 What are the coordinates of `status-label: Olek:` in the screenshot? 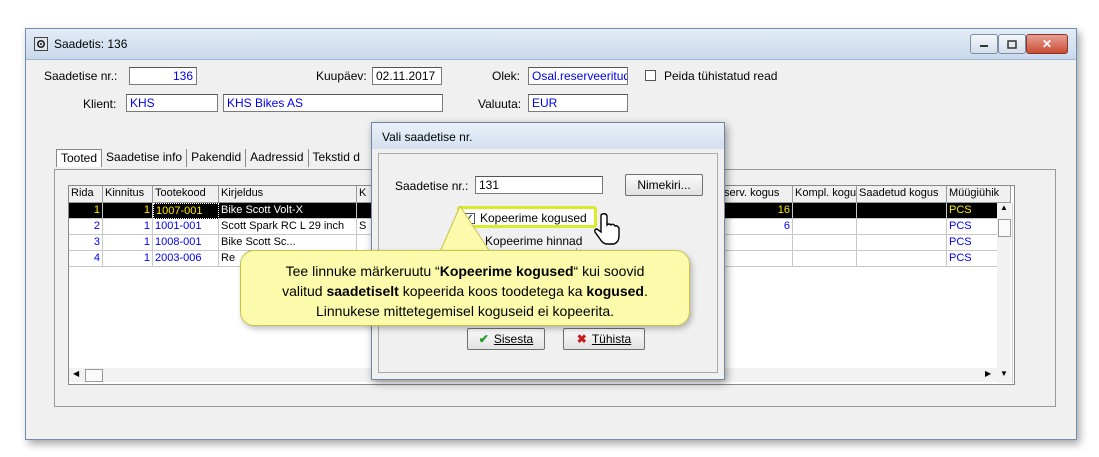 It's located at (506, 76).